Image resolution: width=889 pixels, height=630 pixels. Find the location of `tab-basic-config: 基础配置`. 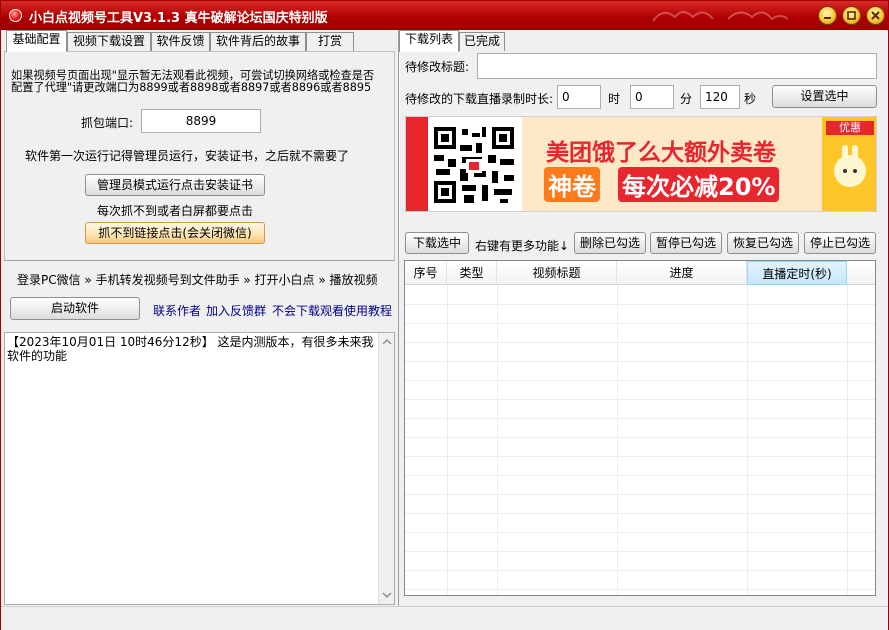

tab-basic-config: 基础配置 is located at coordinates (36, 41).